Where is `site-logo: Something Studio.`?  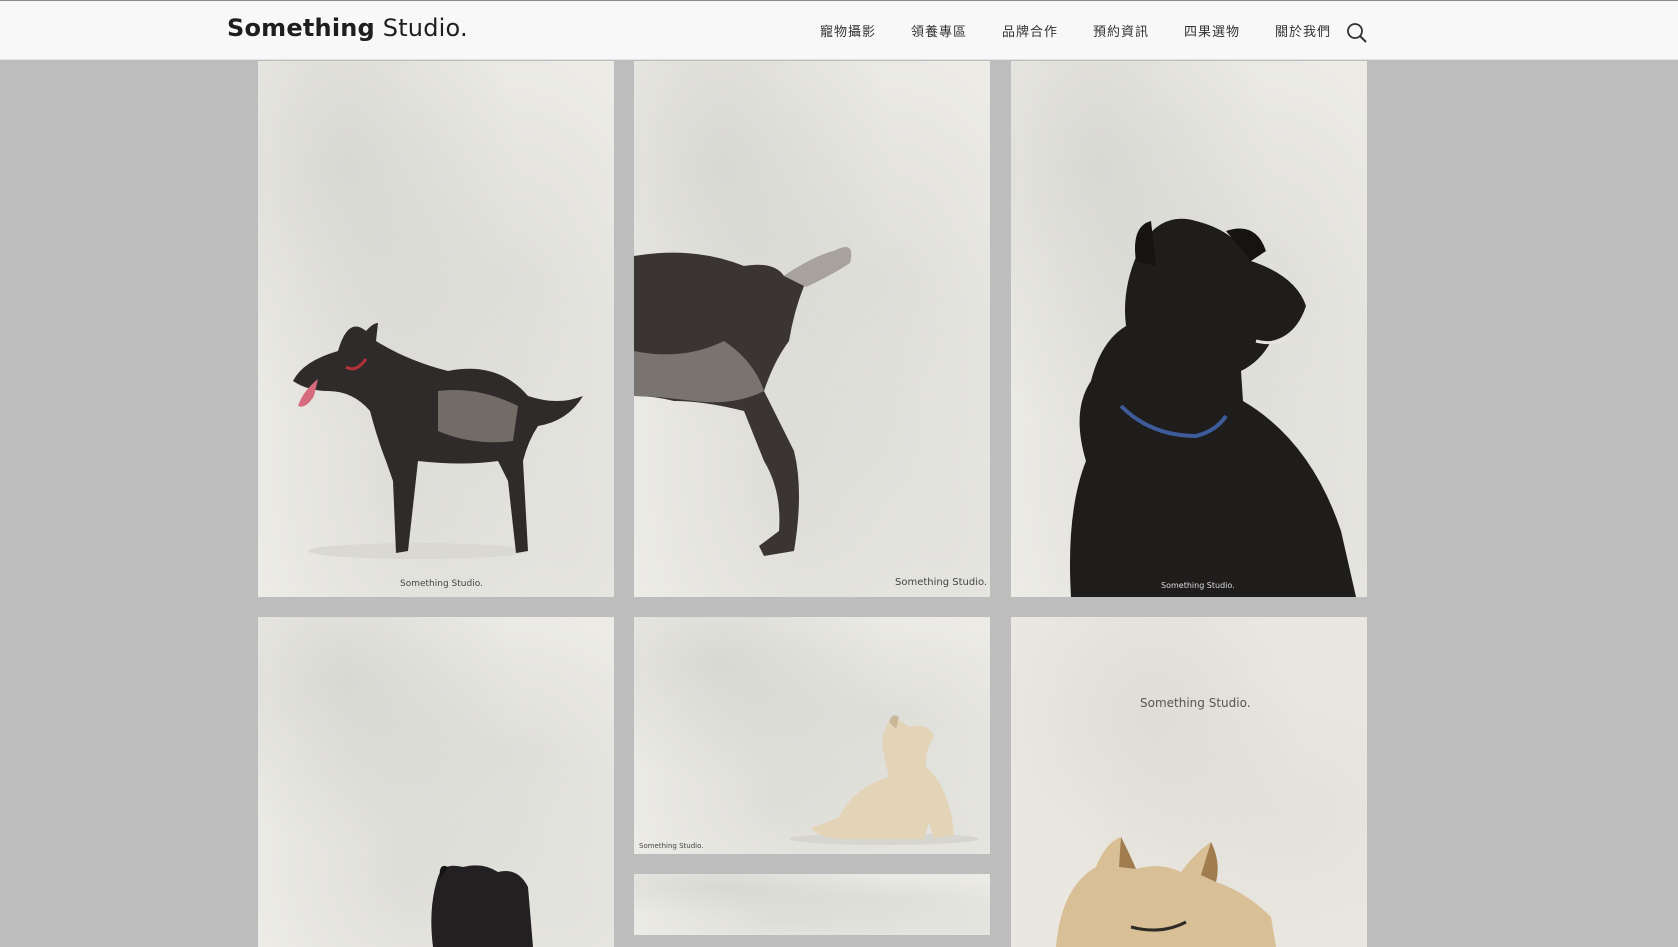
site-logo: Something Studio. is located at coordinates (347, 28).